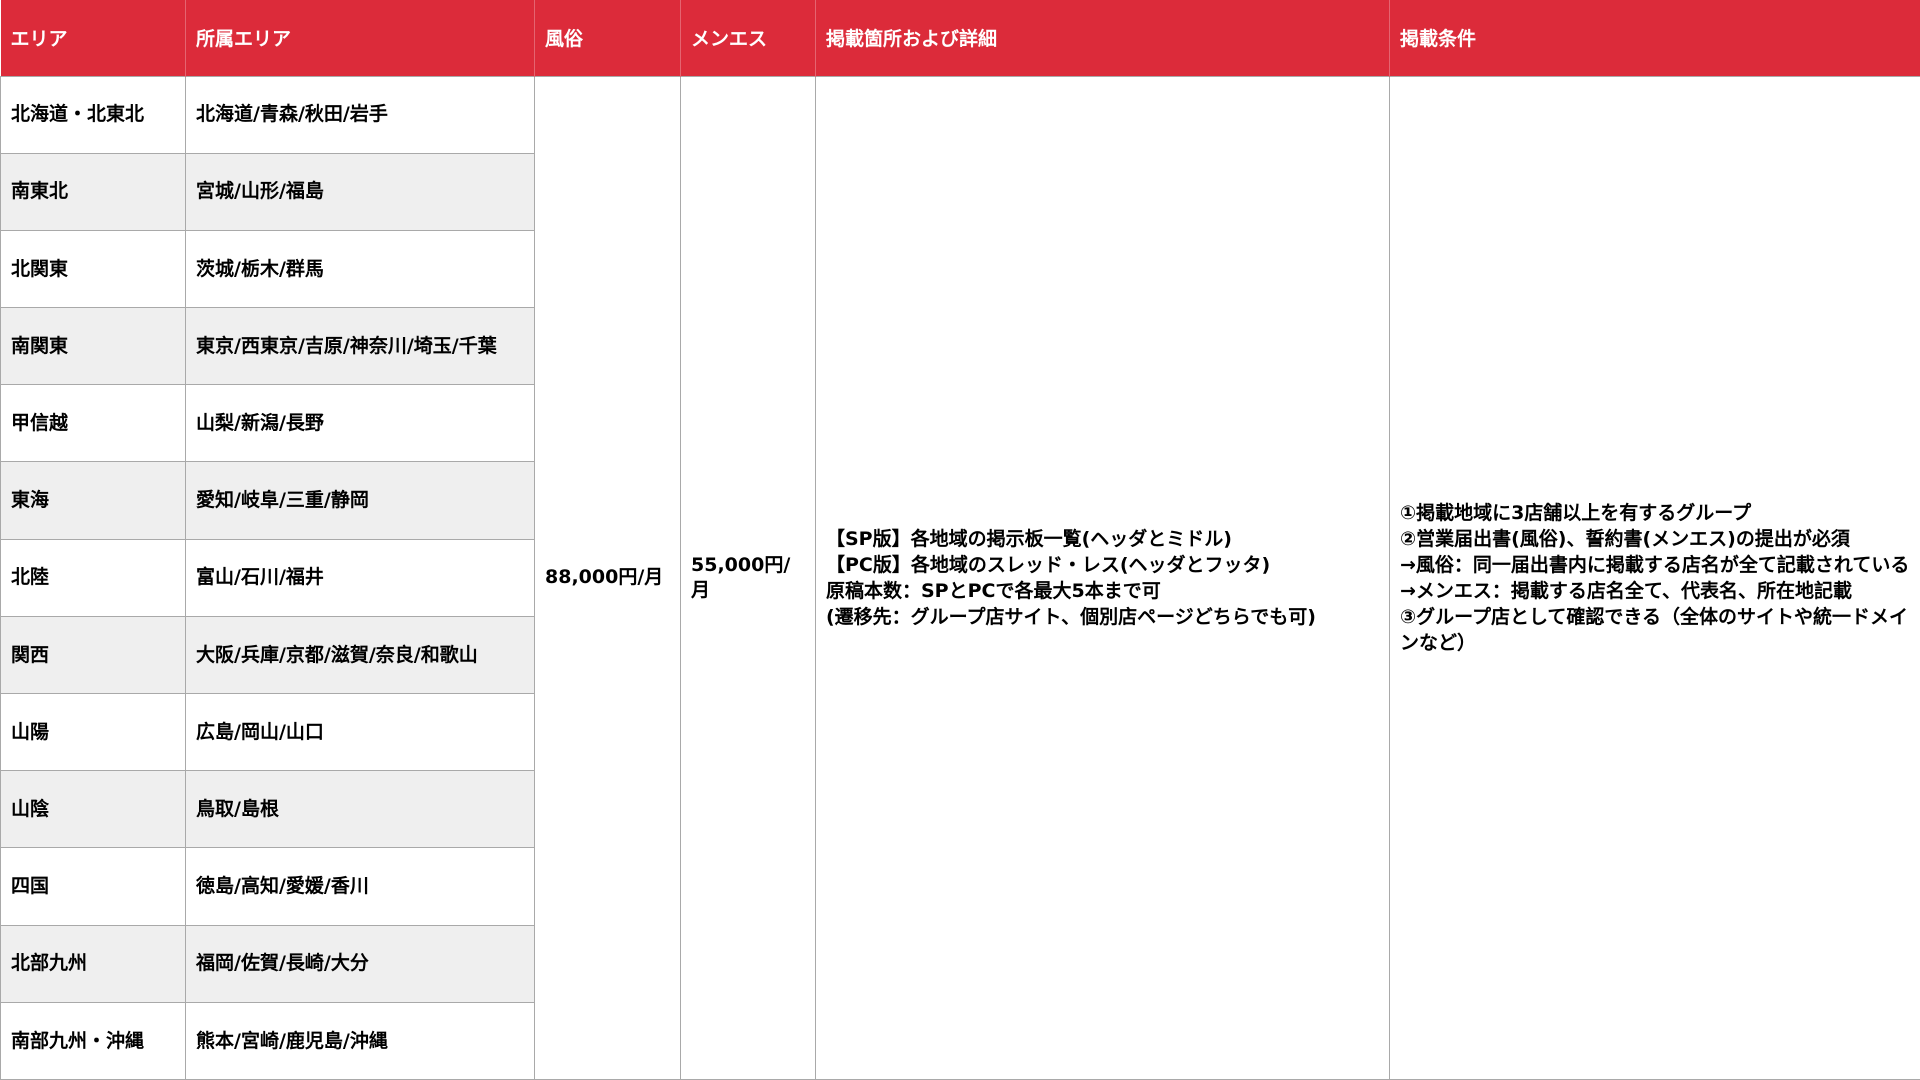  I want to click on sub-area-cell: 福岡/佐賀/長崎/大分, so click(360, 963).